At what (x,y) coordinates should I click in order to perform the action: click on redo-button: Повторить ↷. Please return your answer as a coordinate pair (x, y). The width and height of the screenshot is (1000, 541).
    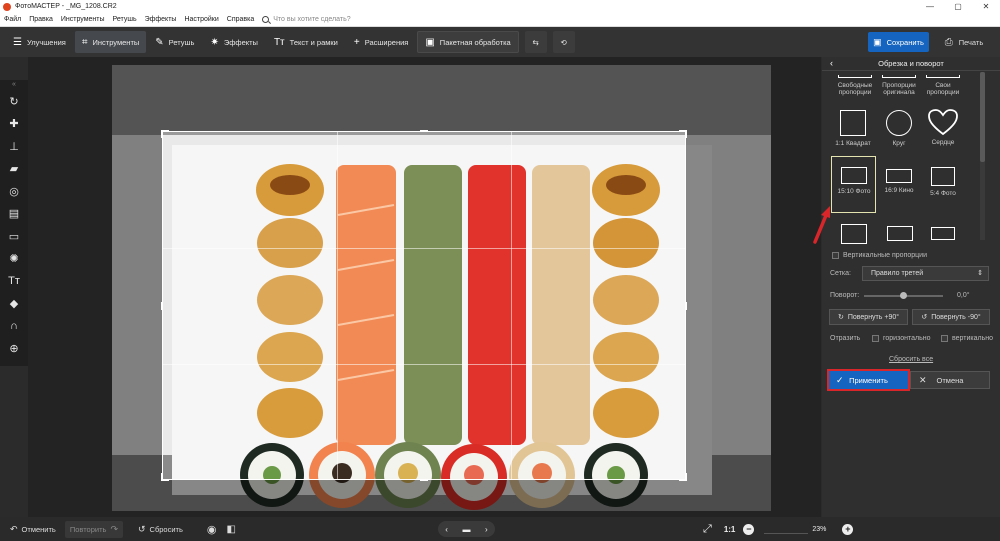
    Looking at the image, I should click on (93, 529).